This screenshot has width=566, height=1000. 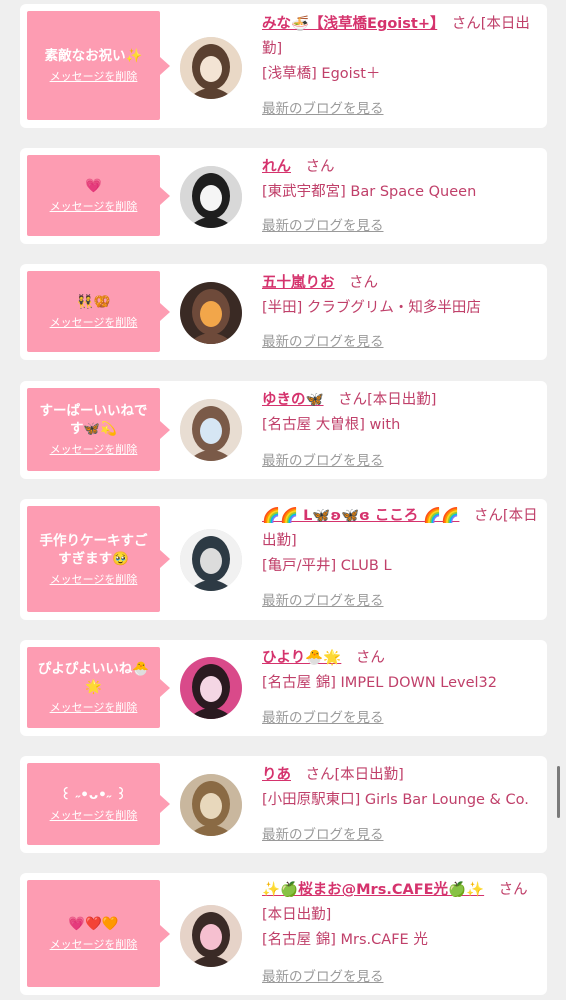 What do you see at coordinates (93, 302) in the screenshot?
I see `message-text: 👯🥨` at bounding box center [93, 302].